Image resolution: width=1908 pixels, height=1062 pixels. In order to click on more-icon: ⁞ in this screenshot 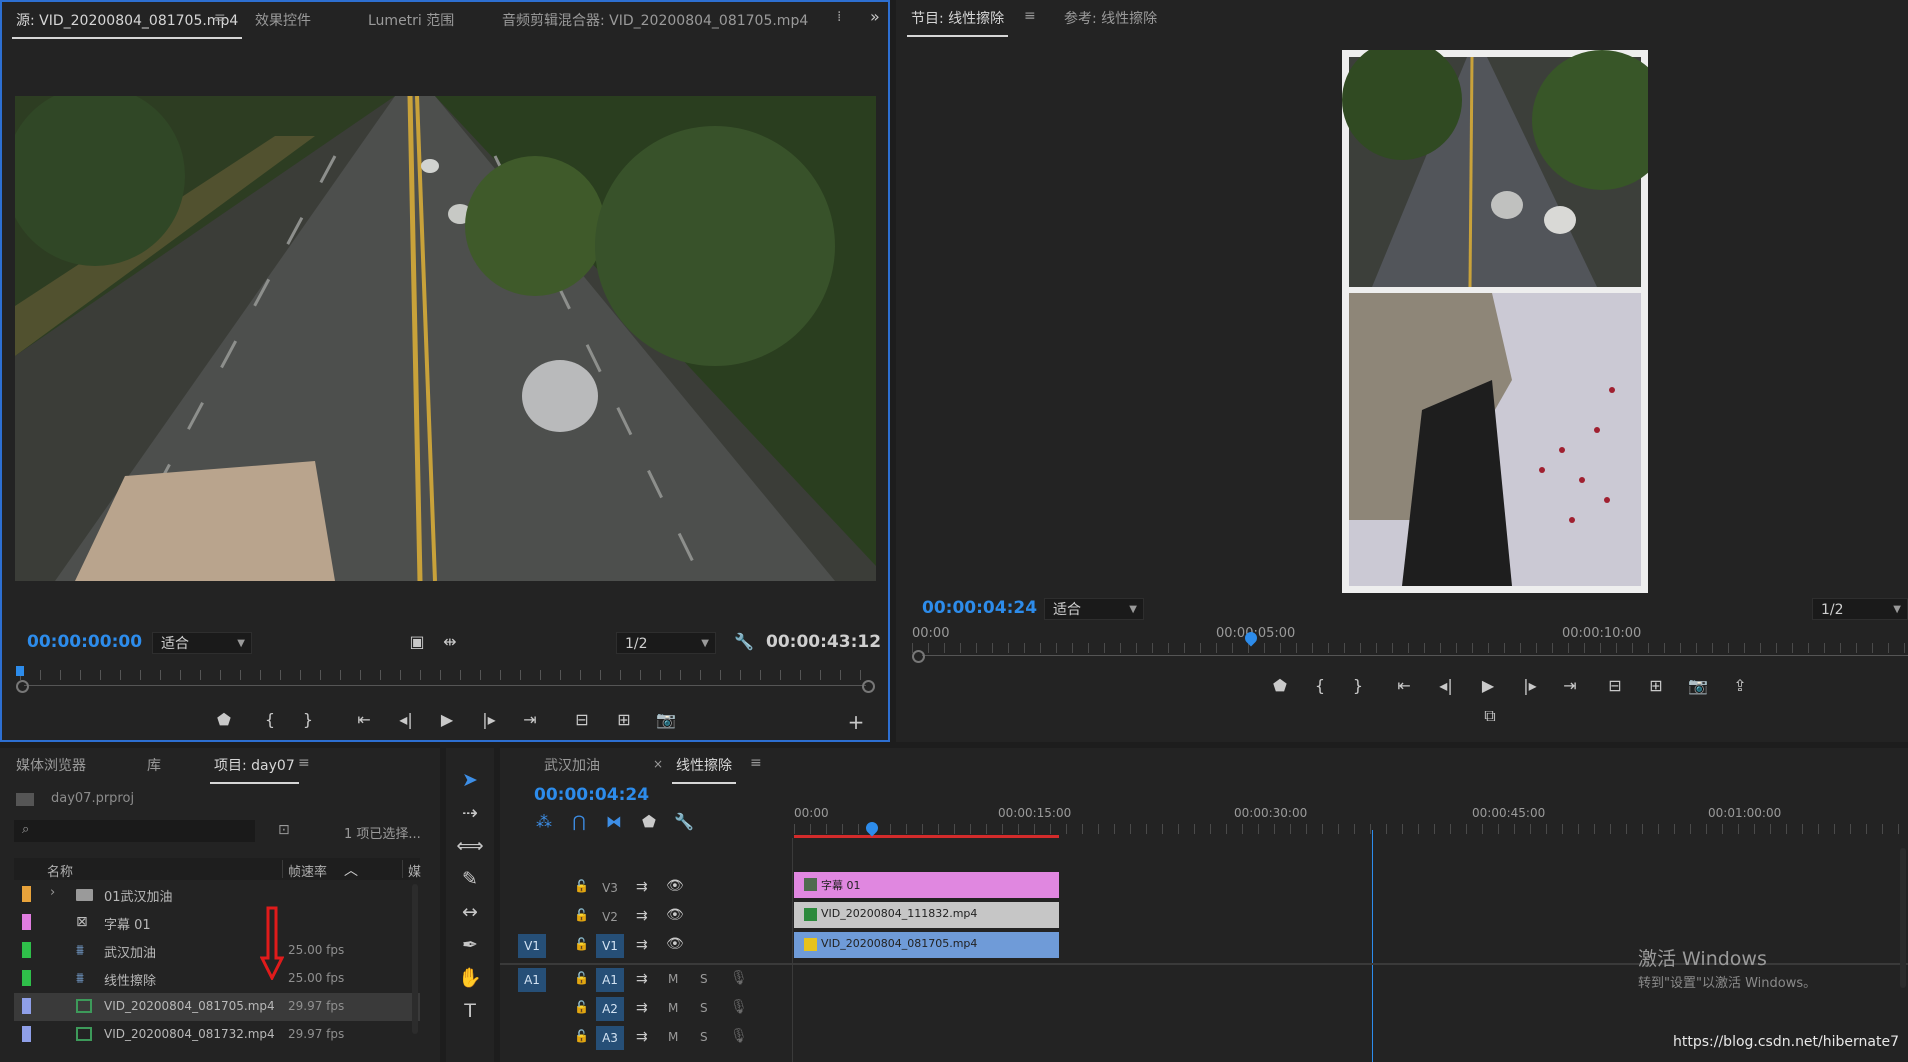, I will do `click(839, 17)`.